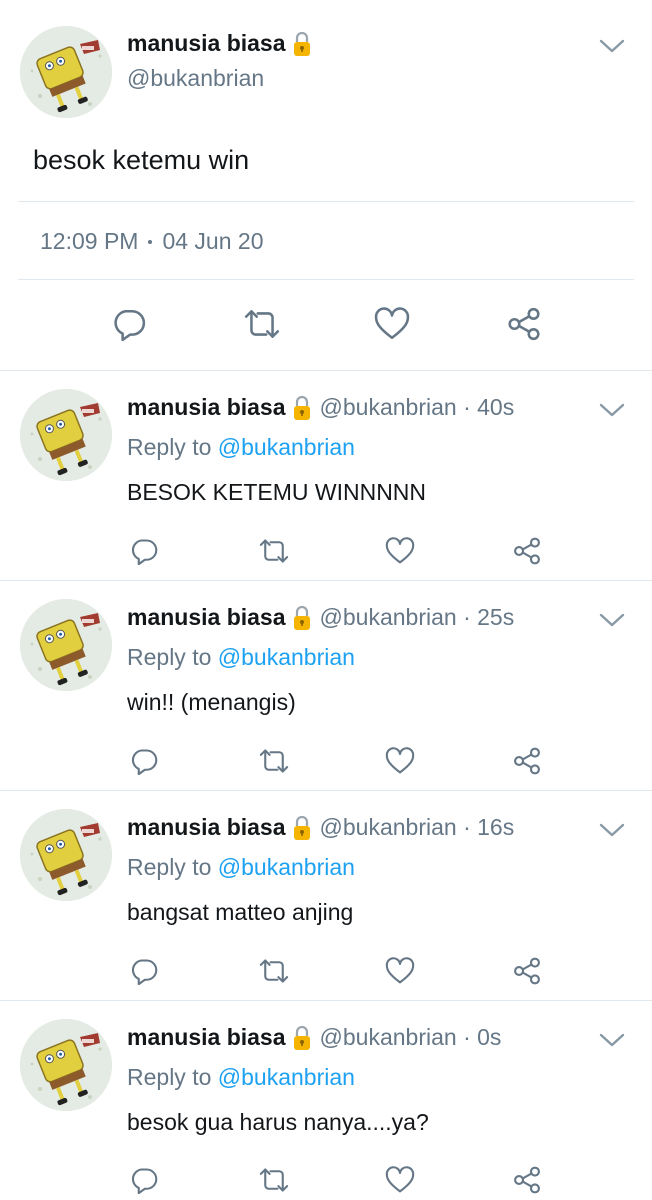 The height and width of the screenshot is (1200, 652). What do you see at coordinates (417, 827) in the screenshot?
I see `user-handle: @bukanbrian · 16s` at bounding box center [417, 827].